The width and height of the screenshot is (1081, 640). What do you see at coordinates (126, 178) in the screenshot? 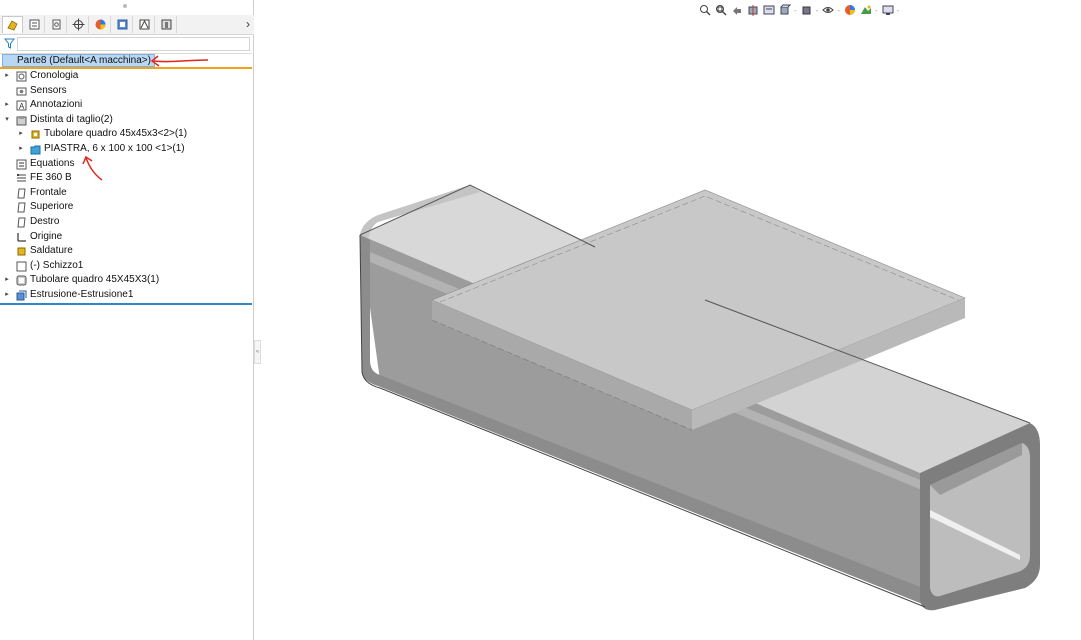
I see `tree-item: FE 360 B` at bounding box center [126, 178].